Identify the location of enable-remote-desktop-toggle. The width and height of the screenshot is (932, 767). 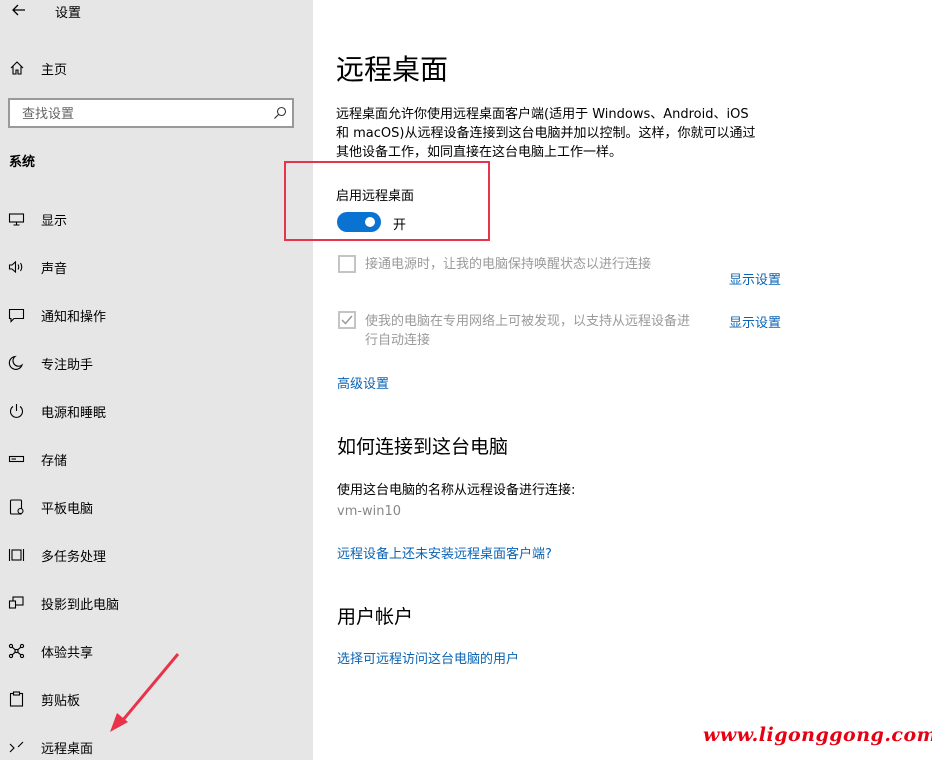
(359, 222).